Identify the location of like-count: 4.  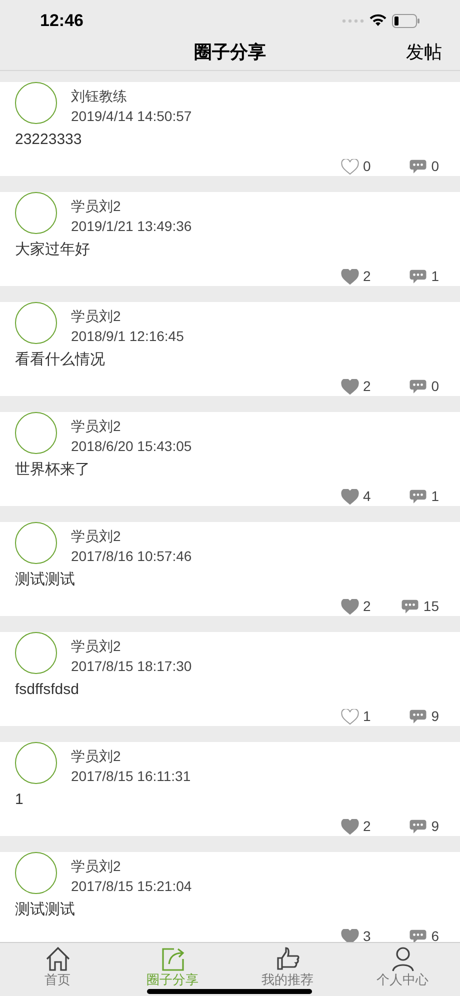
(367, 496).